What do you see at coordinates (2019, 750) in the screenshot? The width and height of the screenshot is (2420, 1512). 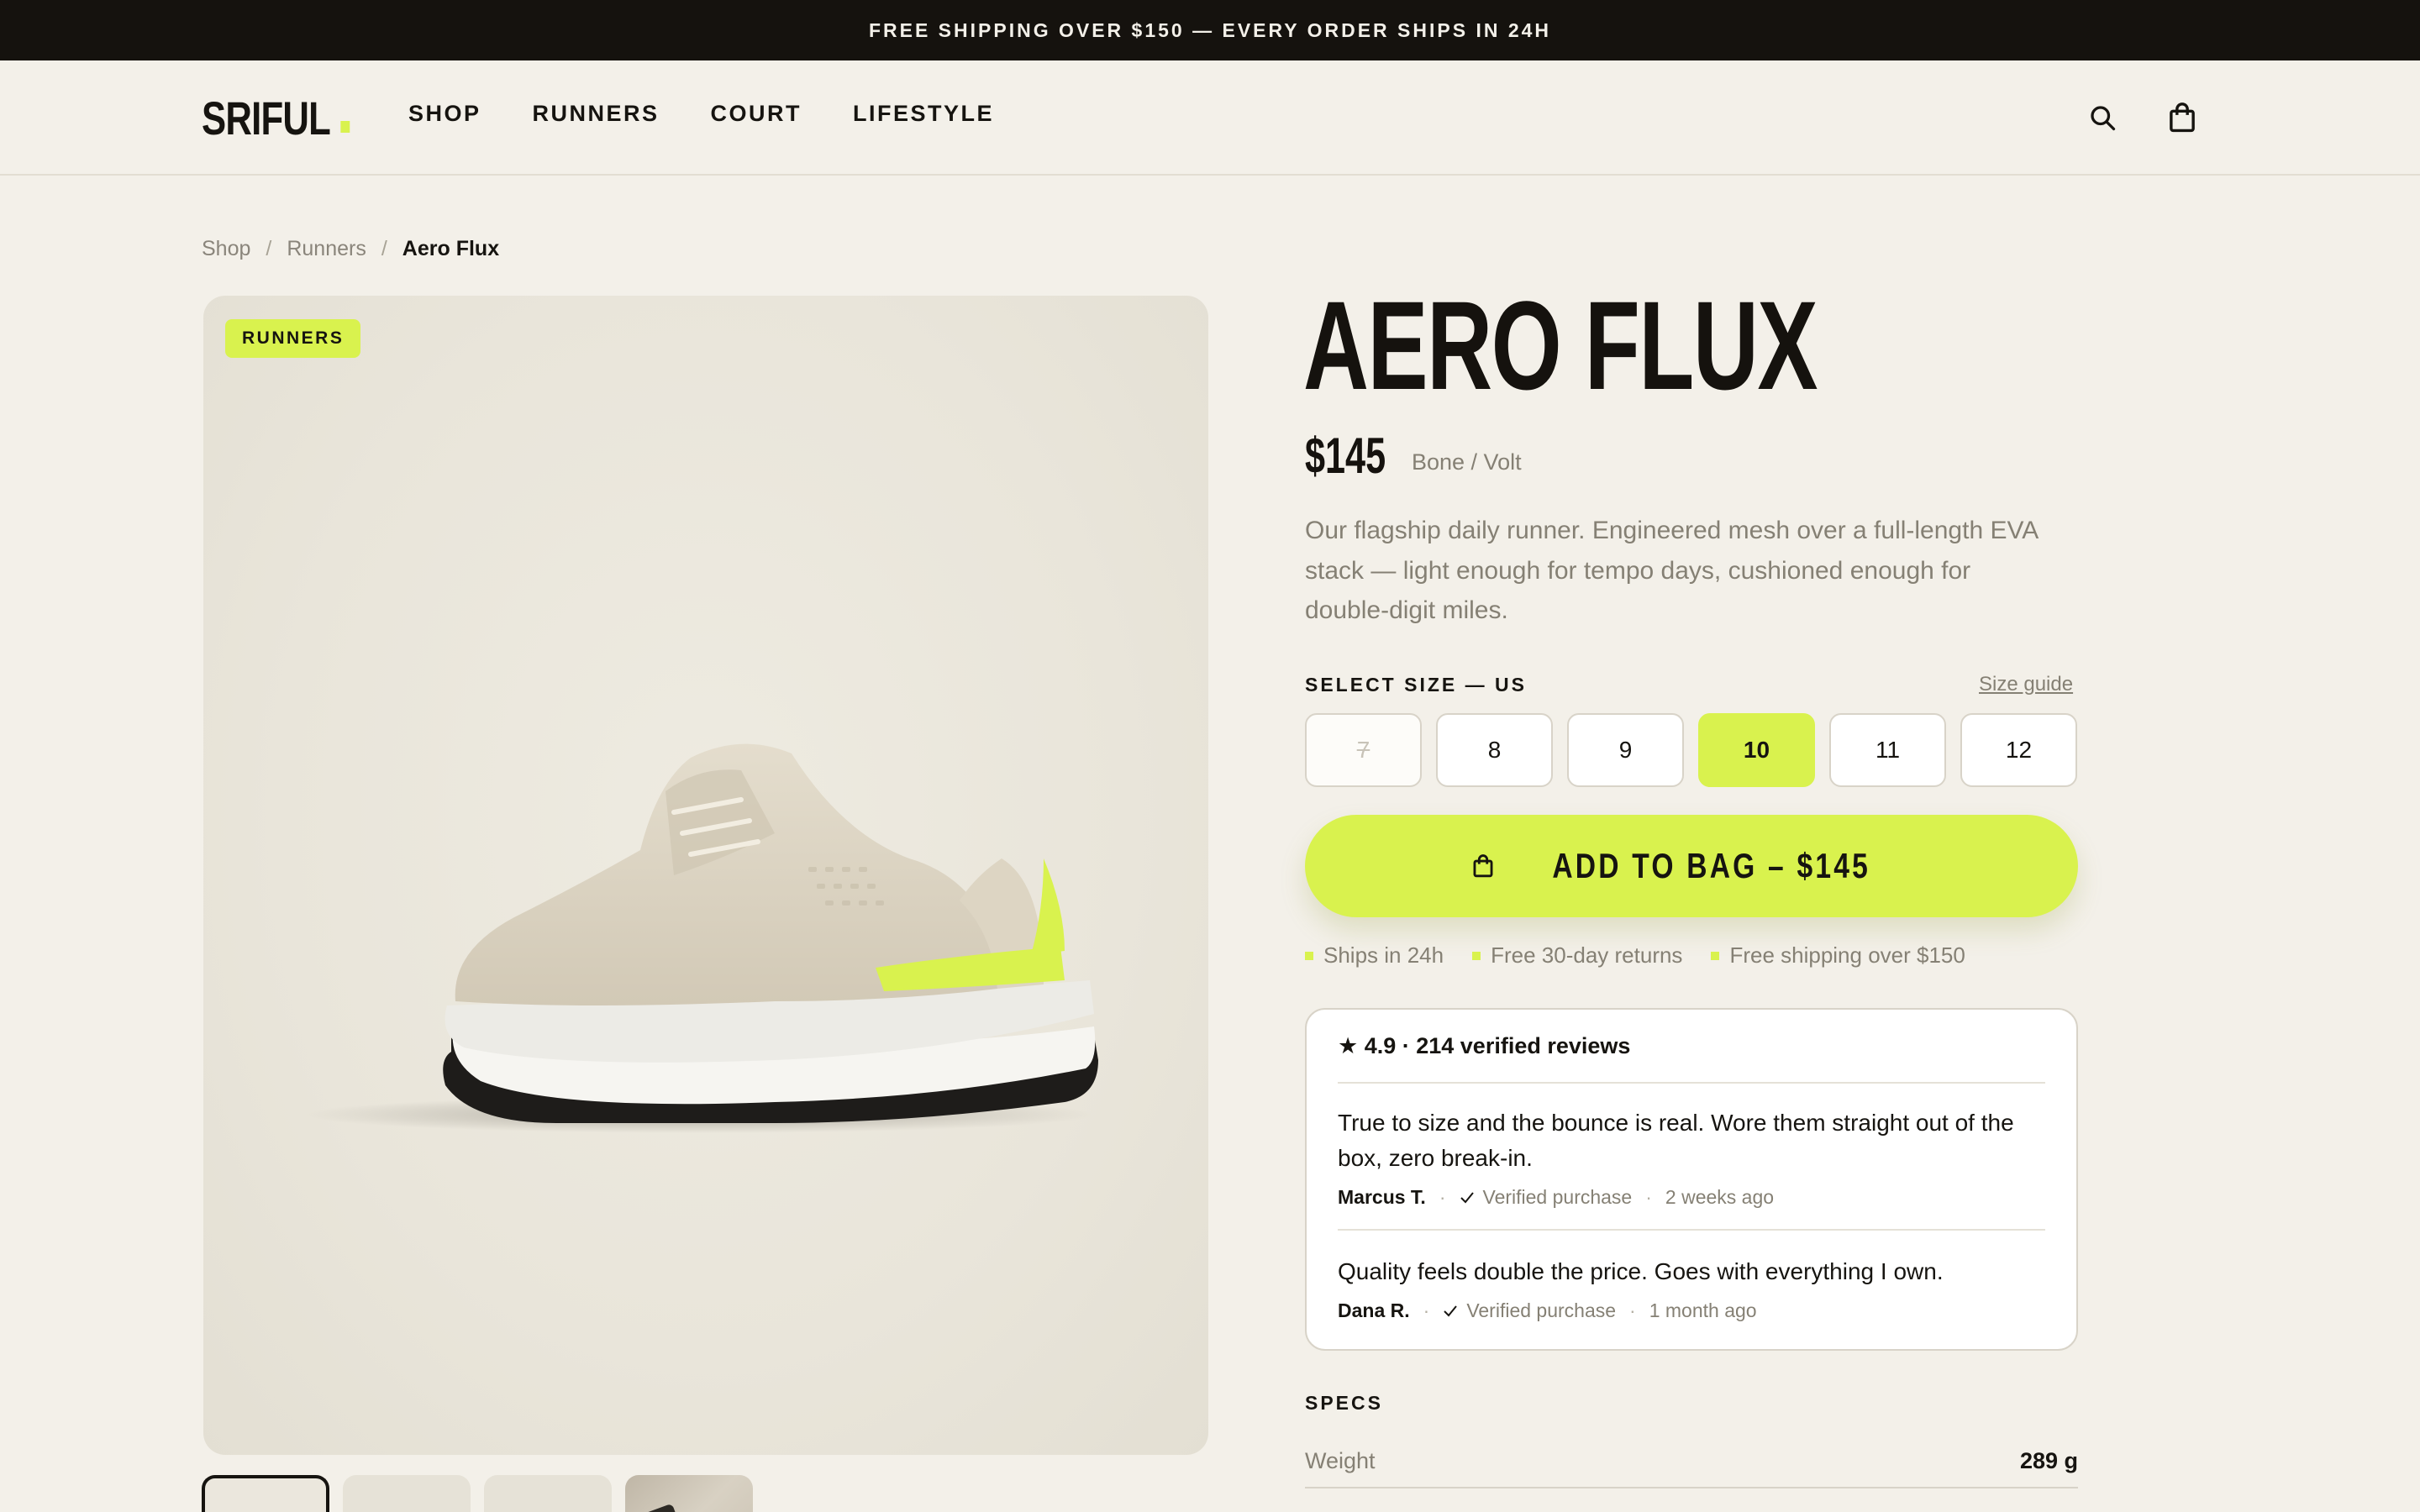 I see `size-option-12: 12` at bounding box center [2019, 750].